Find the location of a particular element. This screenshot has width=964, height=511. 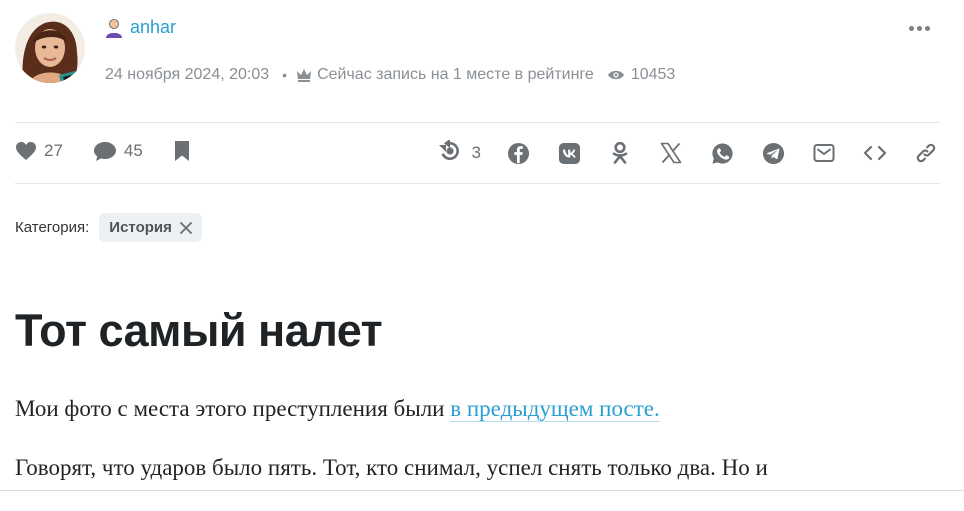

previous-post-link: в предыдущем посте. is located at coordinates (555, 409).